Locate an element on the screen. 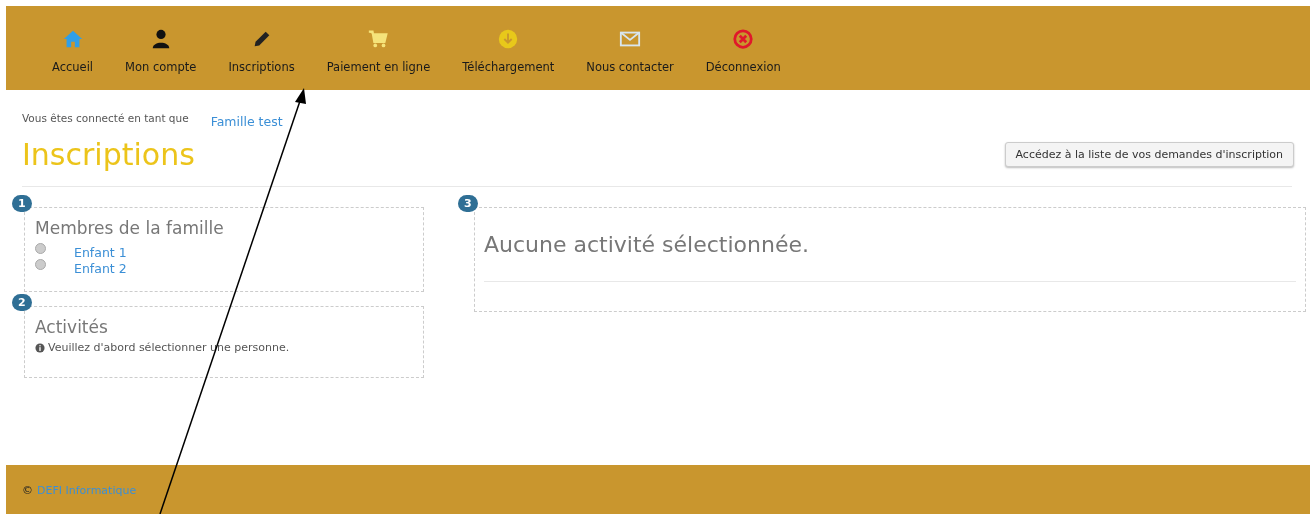  step-badge: 3 is located at coordinates (468, 203).